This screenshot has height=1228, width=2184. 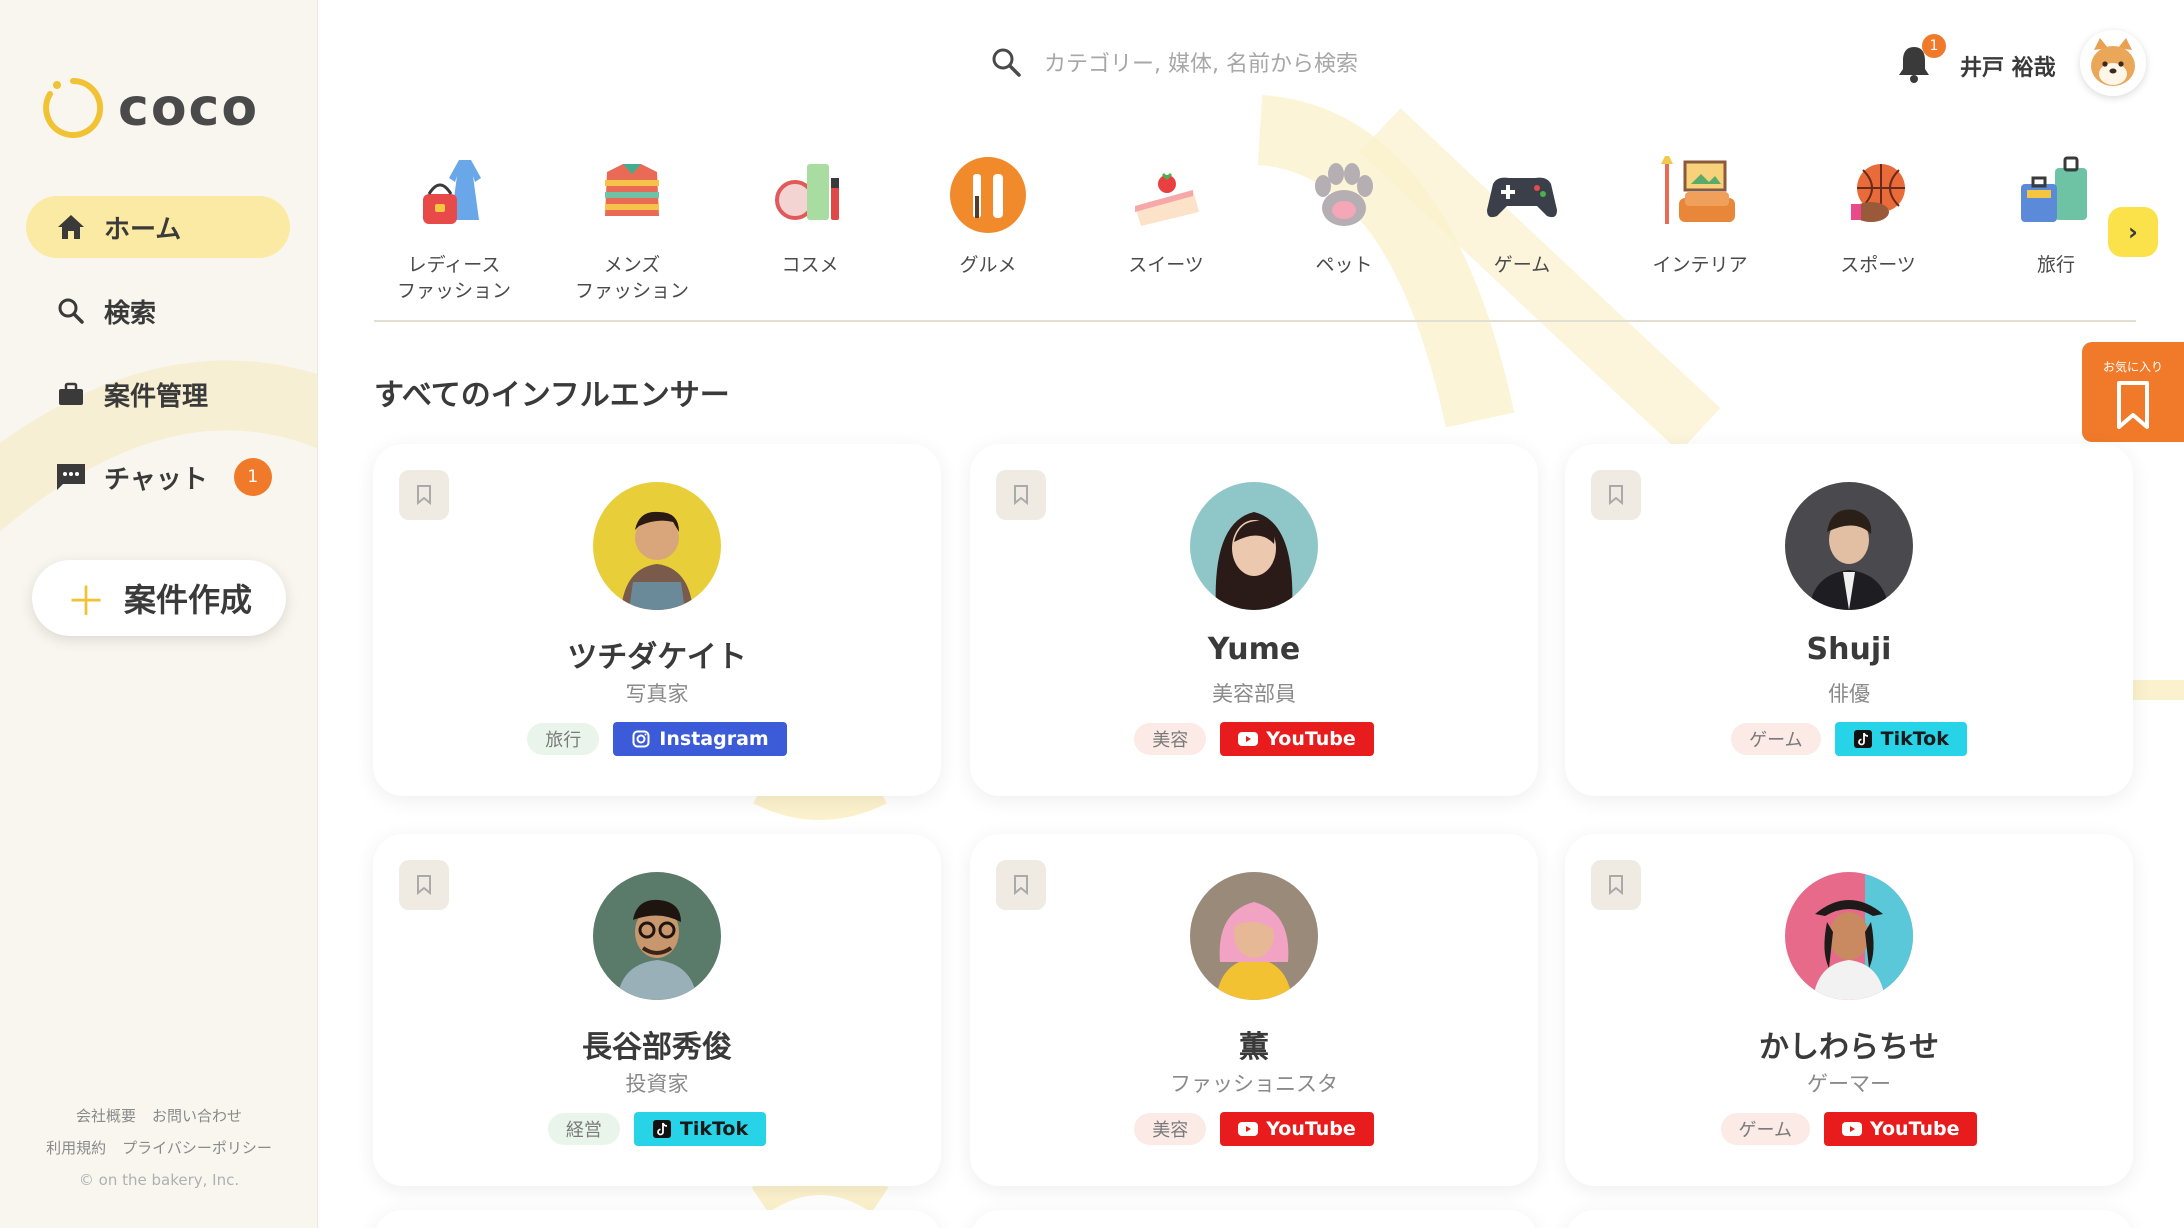 I want to click on chevron-right-icon: ›, so click(x=2133, y=232).